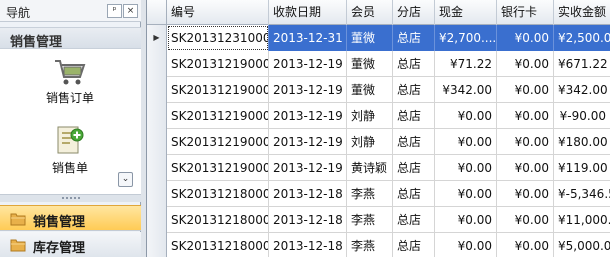  I want to click on cell-received: ¥180.00, so click(582, 142).